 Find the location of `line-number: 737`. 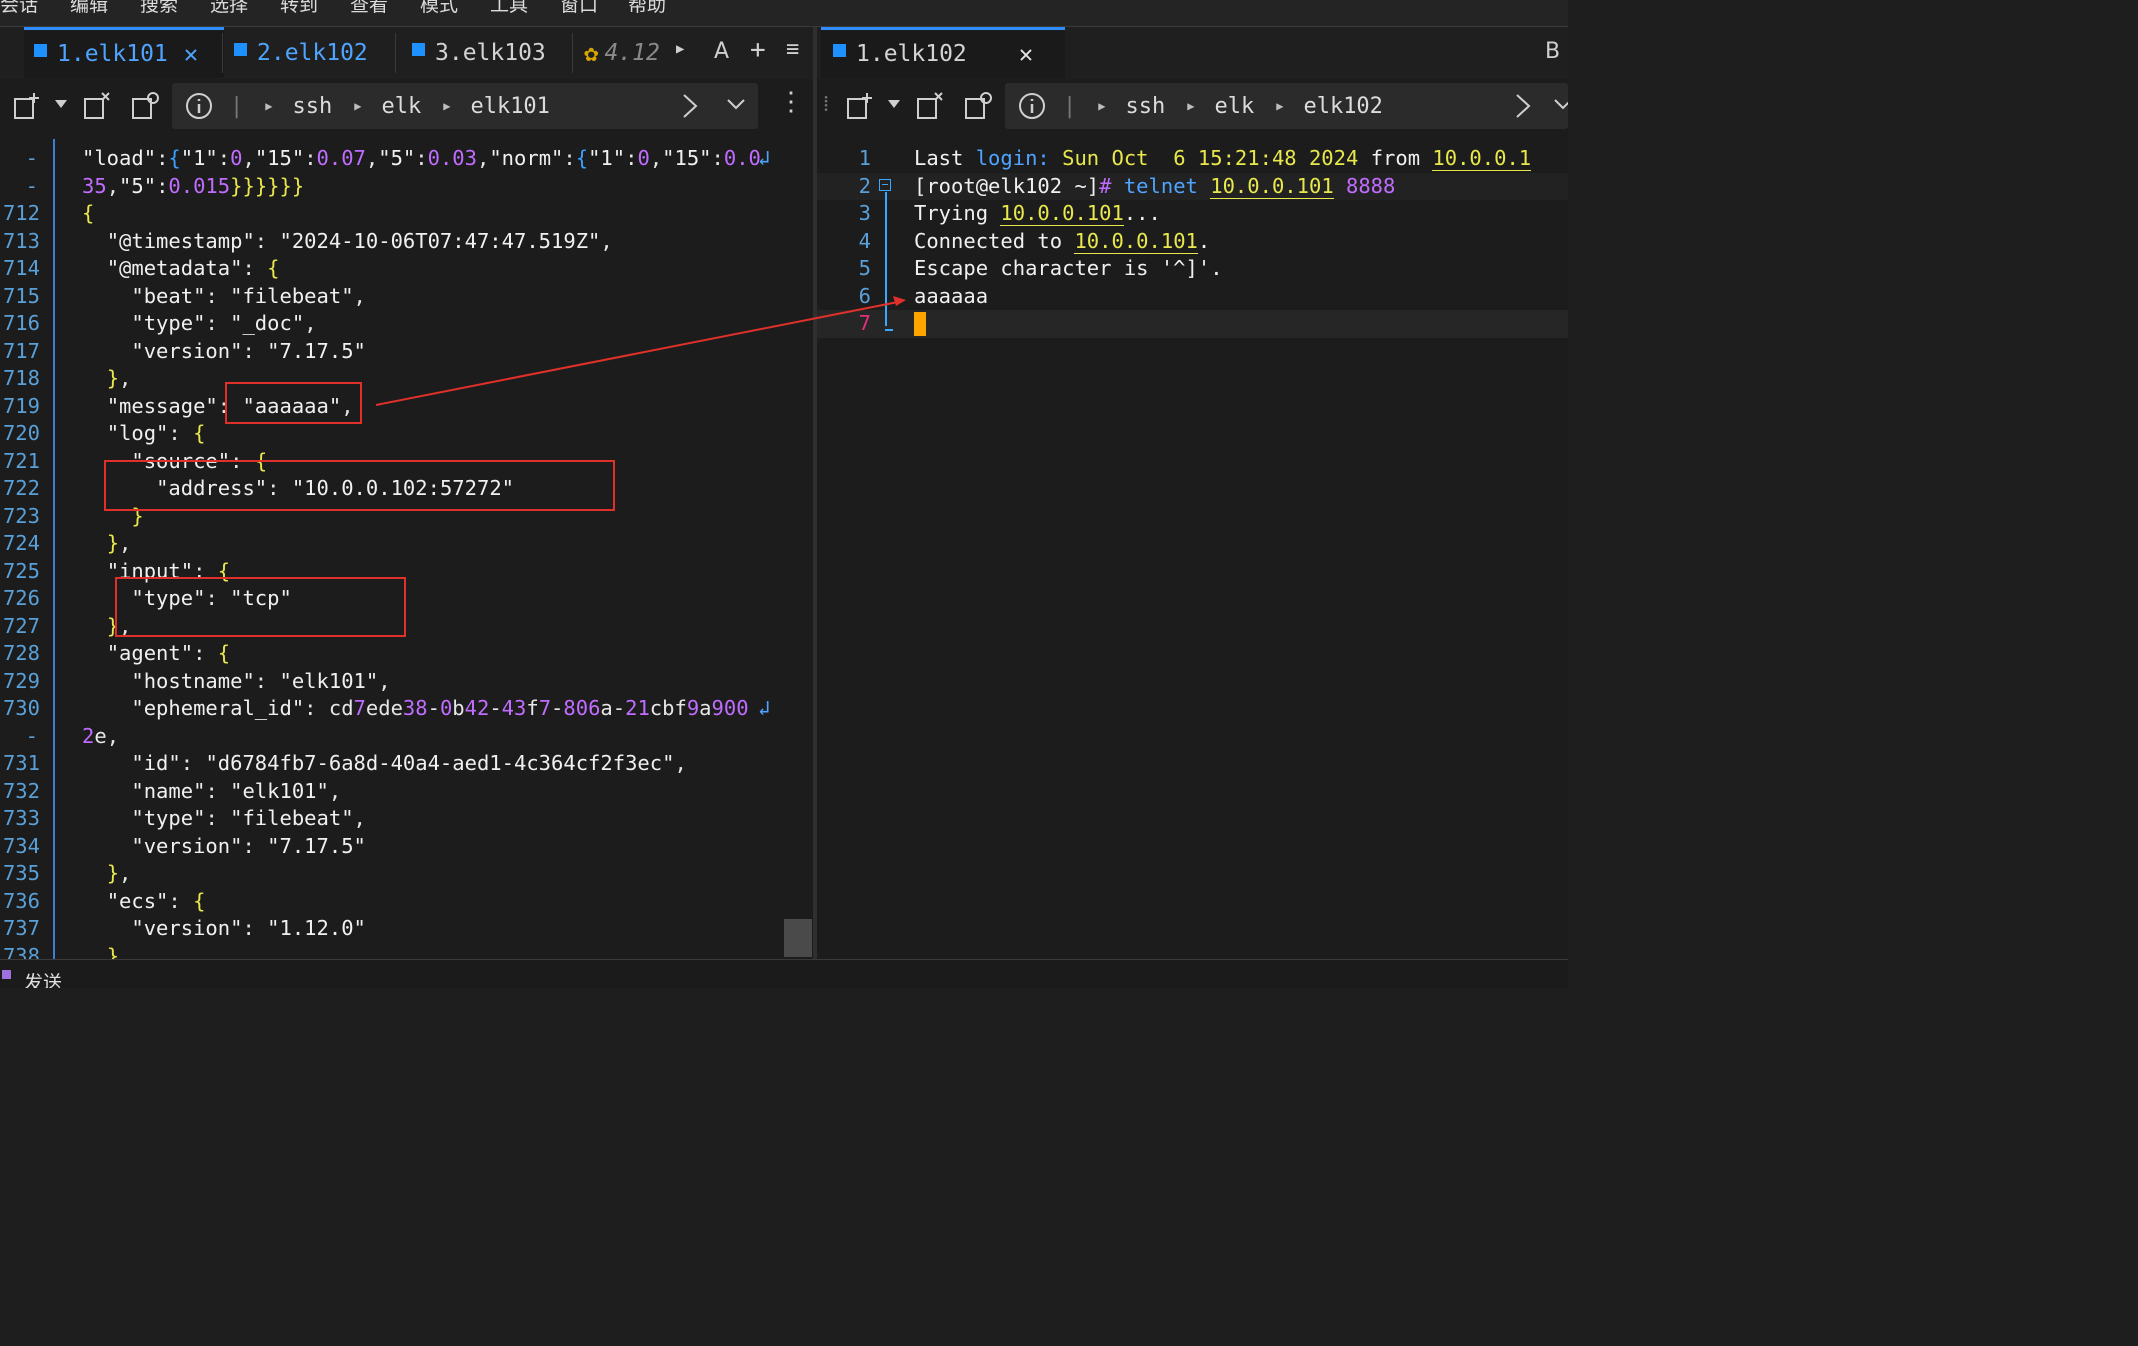

line-number: 737 is located at coordinates (21, 928).